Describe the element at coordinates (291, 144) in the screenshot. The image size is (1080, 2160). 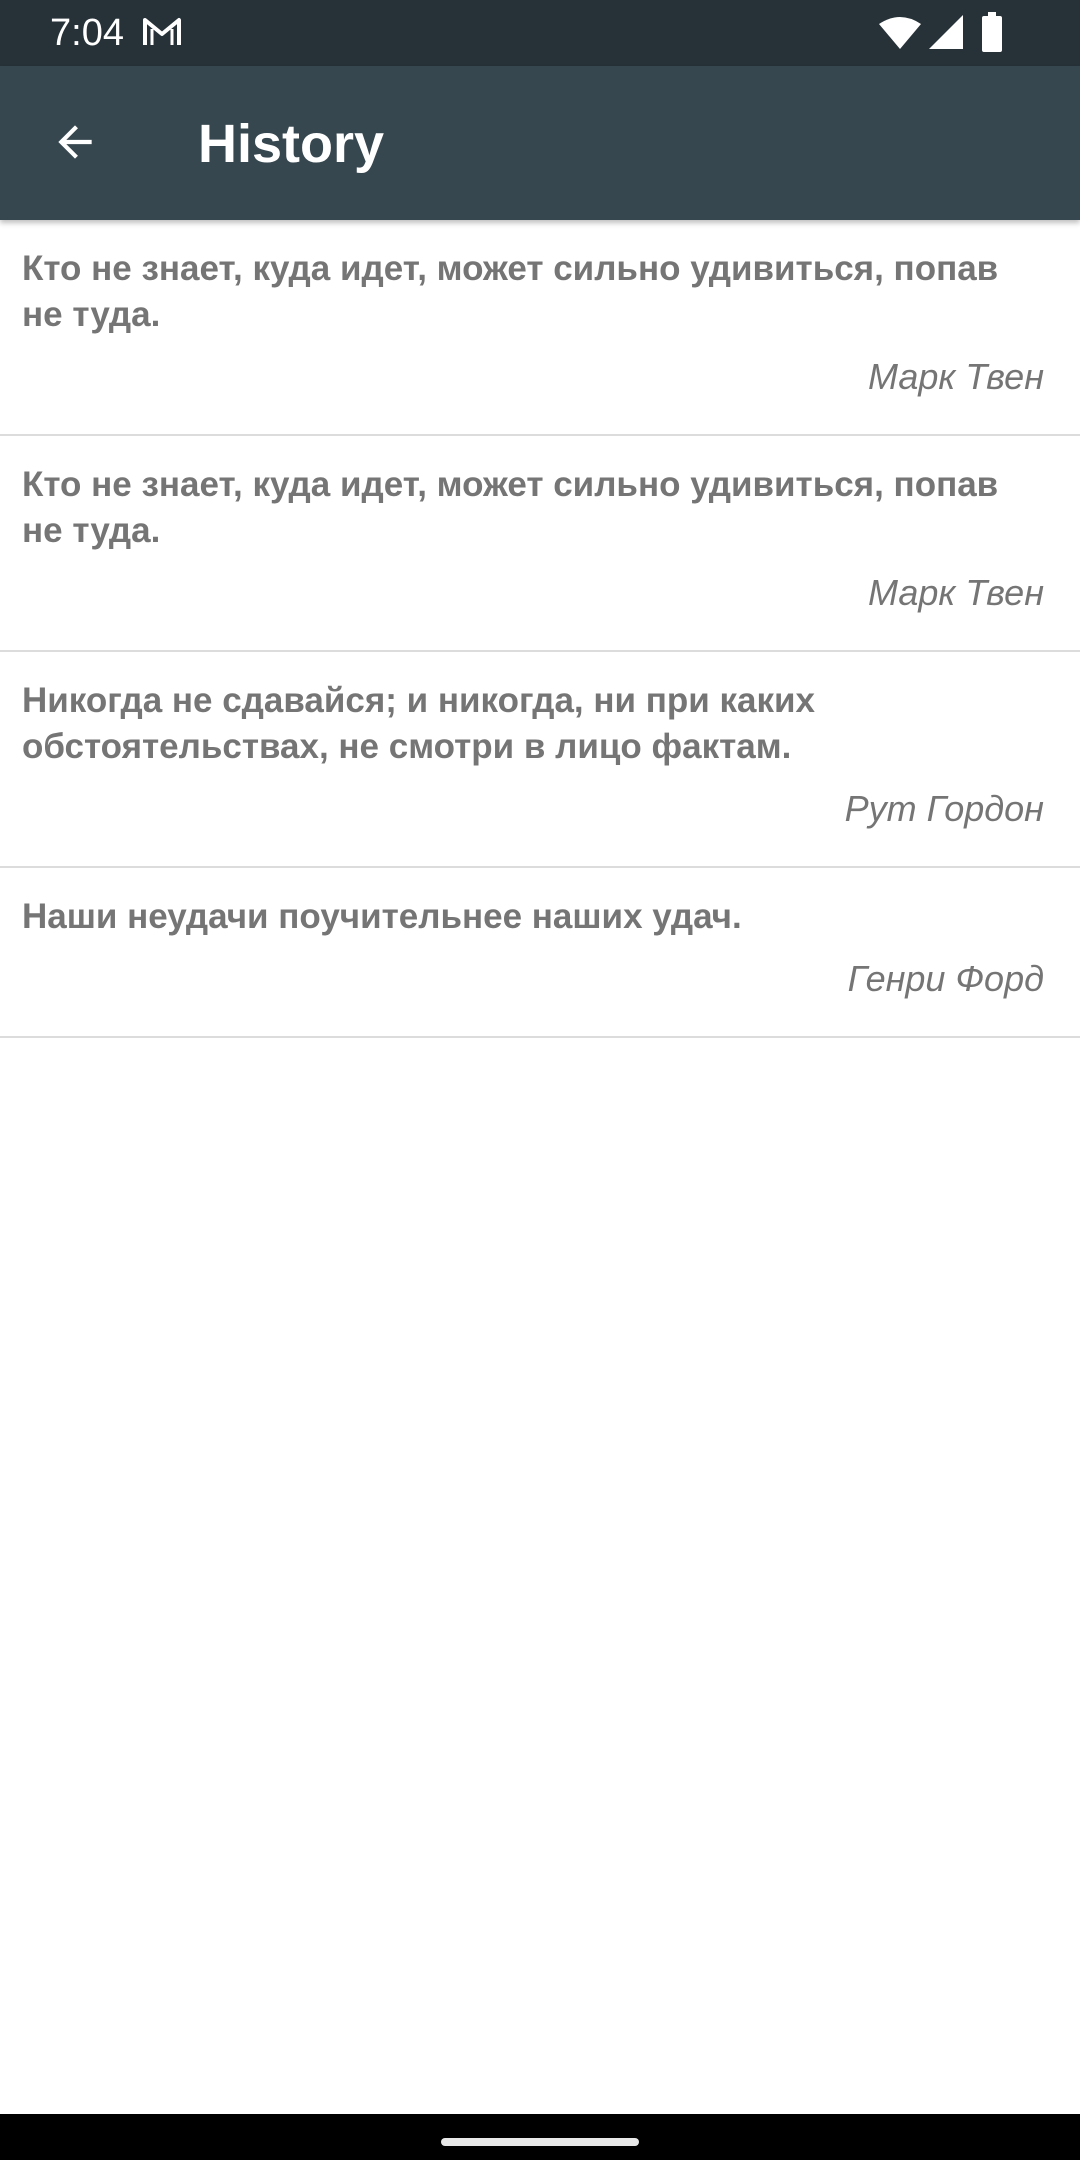
I see `page-title: History` at that location.